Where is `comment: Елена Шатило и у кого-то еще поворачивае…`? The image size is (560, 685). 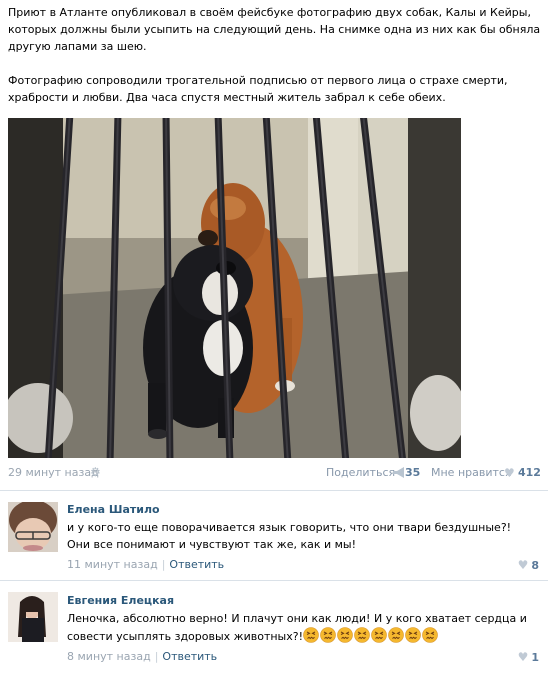
comment: Елена Шатило и у кого-то еще поворачивае… is located at coordinates (274, 535).